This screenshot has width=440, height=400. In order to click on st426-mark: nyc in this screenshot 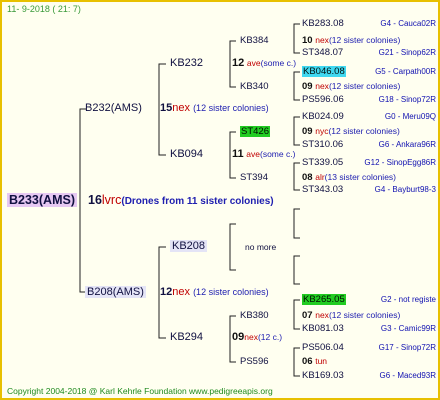, I will do `click(322, 131)`.